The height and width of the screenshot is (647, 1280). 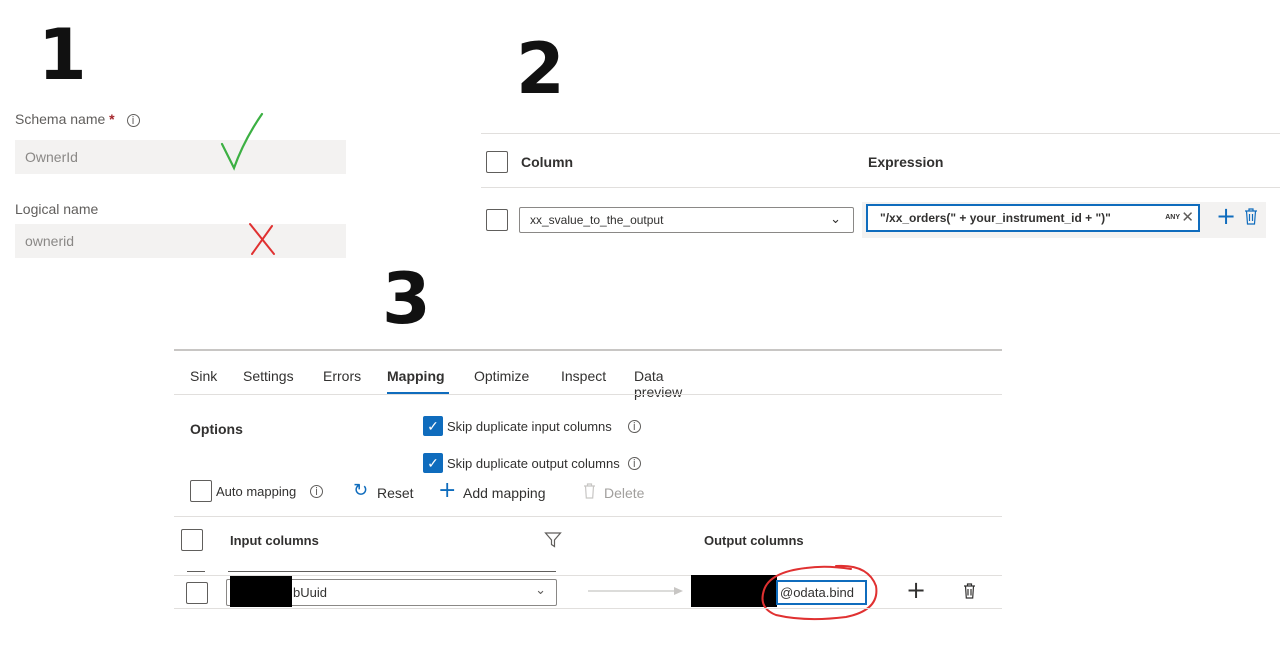 I want to click on reset-icon: ↻, so click(x=360, y=490).